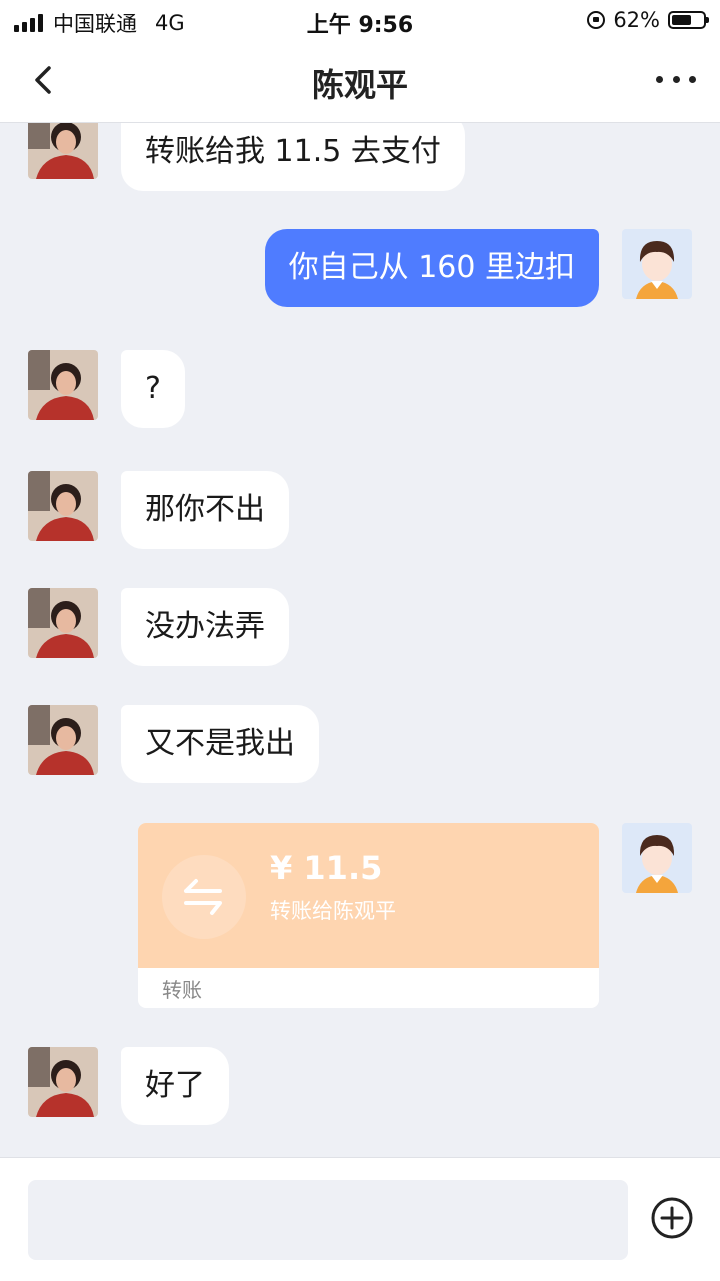 The image size is (720, 1281). I want to click on message-bubble-incoming: 又不是我出, so click(220, 744).